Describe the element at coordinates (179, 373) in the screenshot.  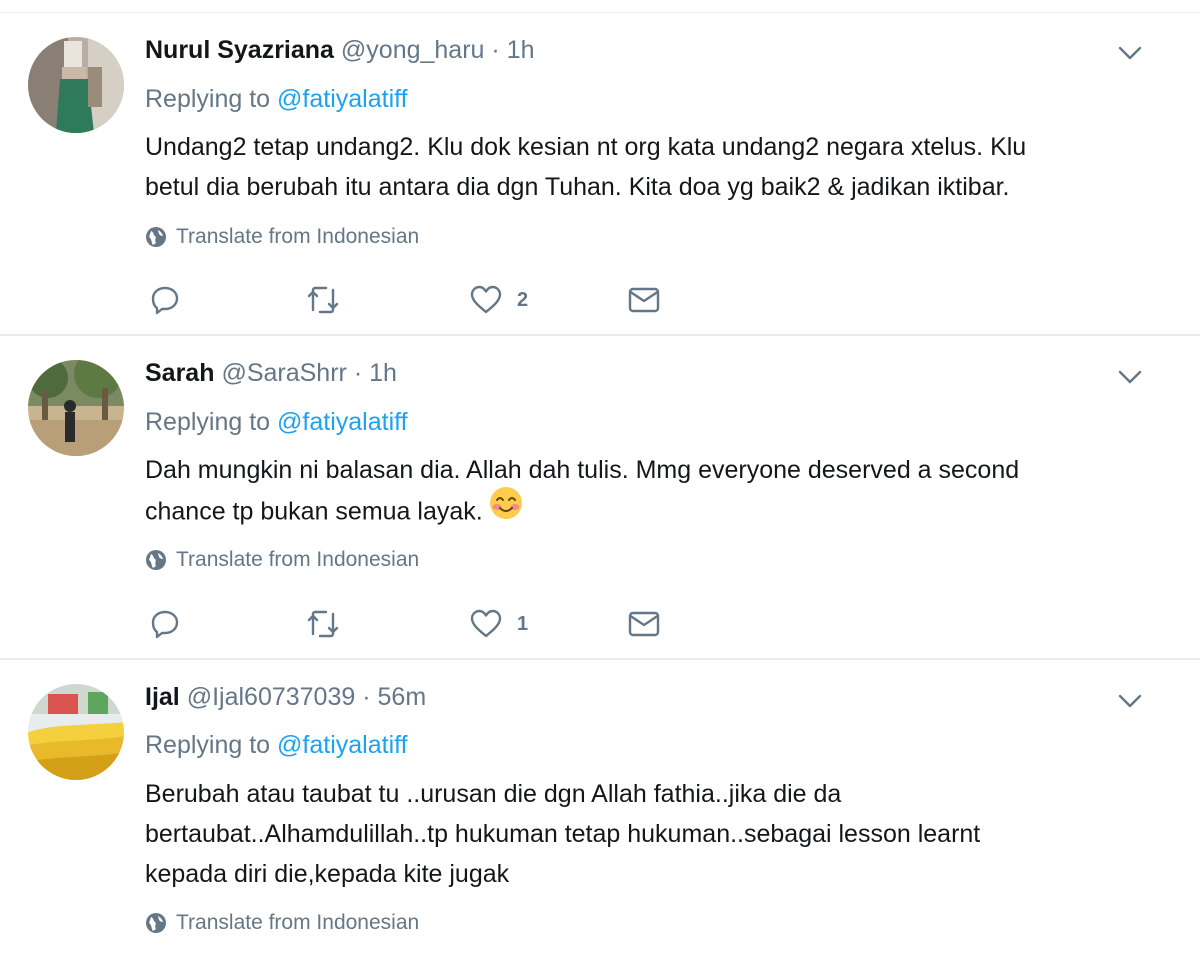
I see `display-name: Sarah` at that location.